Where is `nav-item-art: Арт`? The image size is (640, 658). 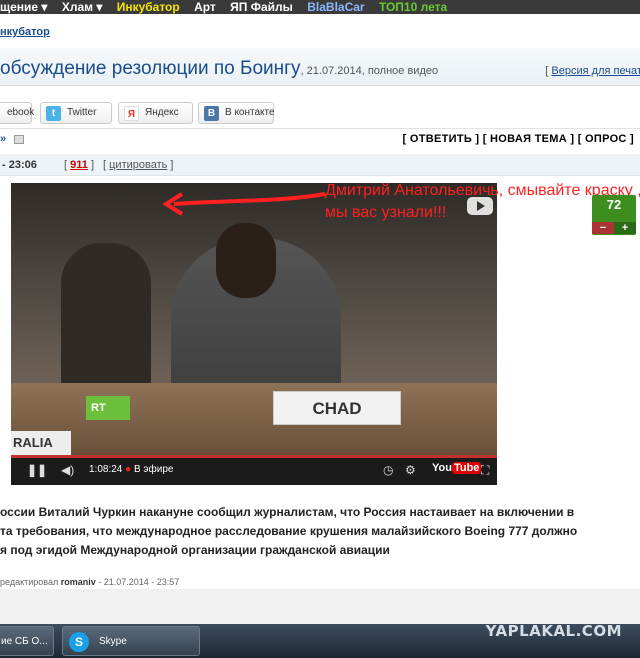 nav-item-art: Арт is located at coordinates (207, 7).